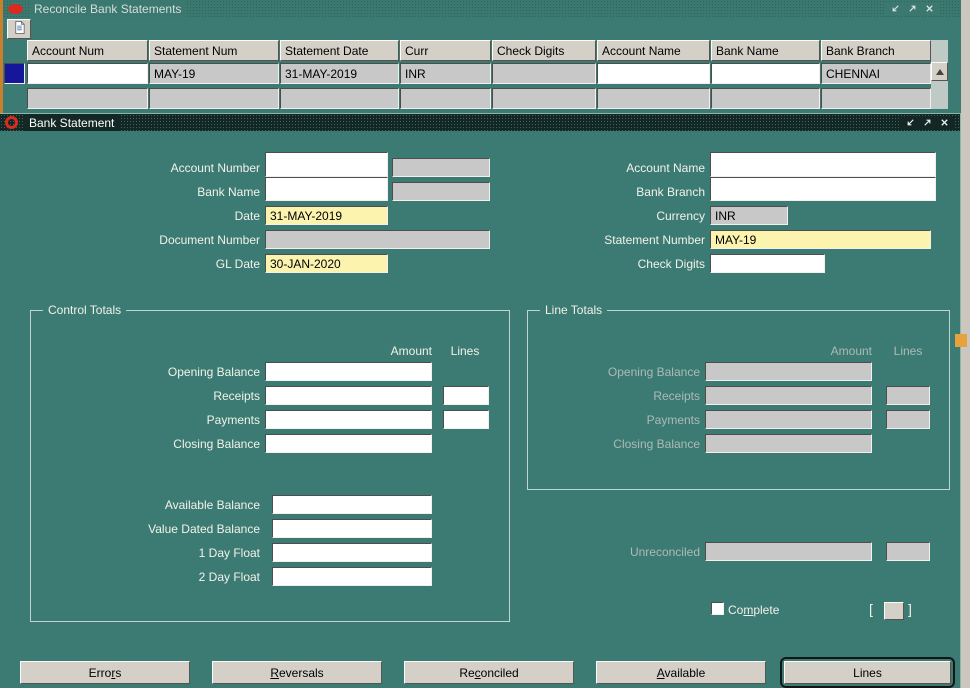 The width and height of the screenshot is (970, 688). What do you see at coordinates (348, 371) in the screenshot?
I see `ct-opening-balance-amount-field` at bounding box center [348, 371].